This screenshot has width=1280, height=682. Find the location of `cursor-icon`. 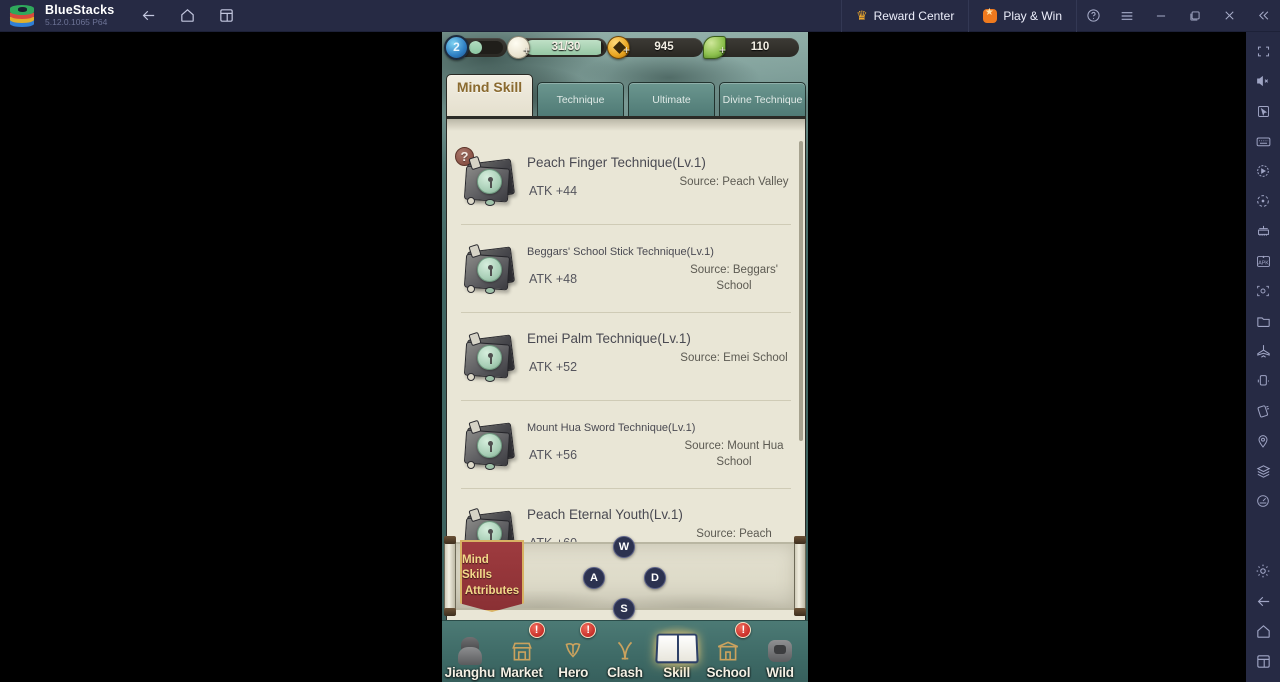

cursor-icon is located at coordinates (1263, 111).